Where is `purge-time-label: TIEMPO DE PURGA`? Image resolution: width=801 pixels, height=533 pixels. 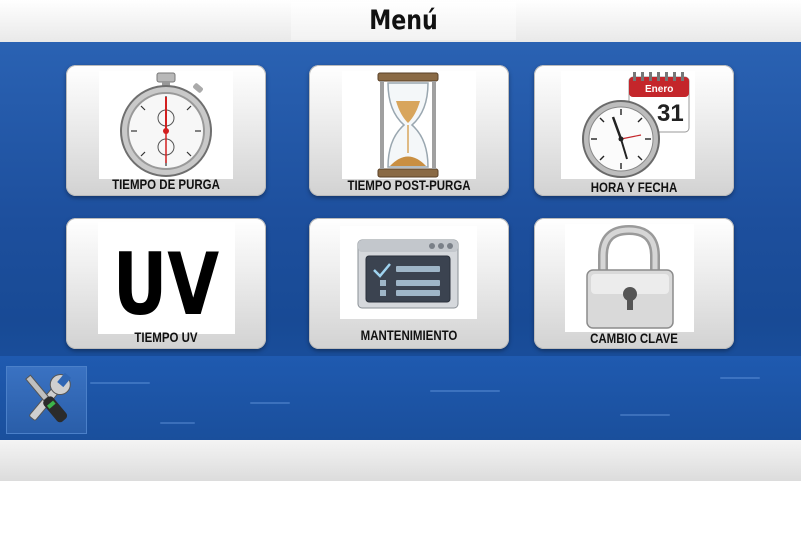
purge-time-label: TIEMPO DE PURGA is located at coordinates (166, 184).